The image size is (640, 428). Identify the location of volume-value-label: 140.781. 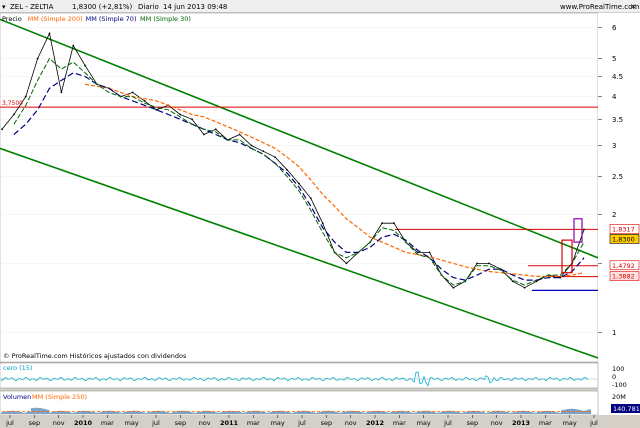
(626, 409).